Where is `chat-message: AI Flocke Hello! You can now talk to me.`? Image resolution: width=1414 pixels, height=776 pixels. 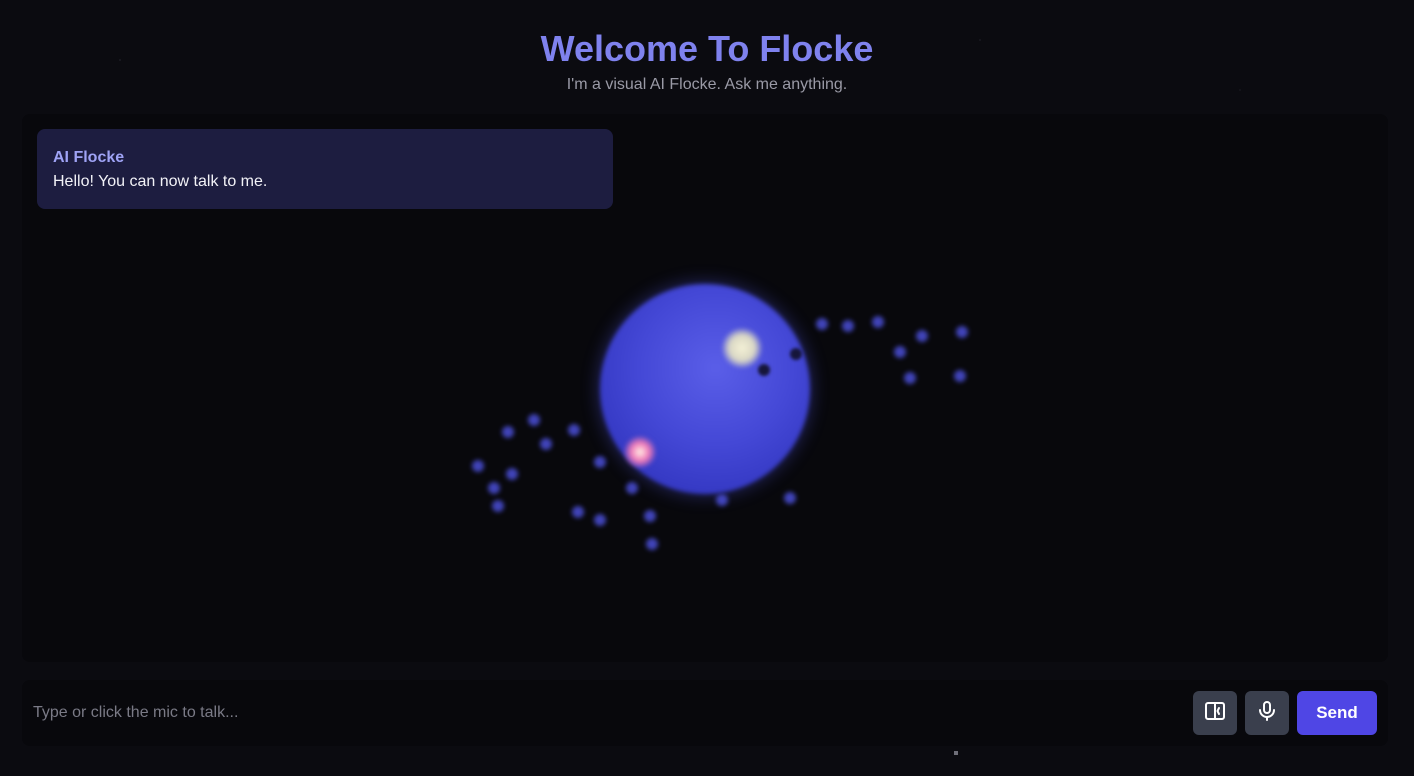 chat-message: AI Flocke Hello! You can now talk to me. is located at coordinates (325, 169).